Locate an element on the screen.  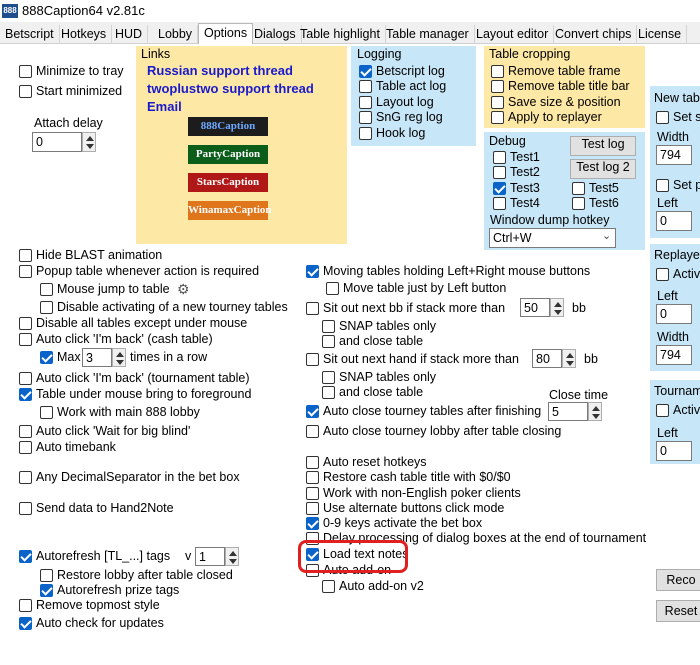
links-header: Links is located at coordinates (156, 54).